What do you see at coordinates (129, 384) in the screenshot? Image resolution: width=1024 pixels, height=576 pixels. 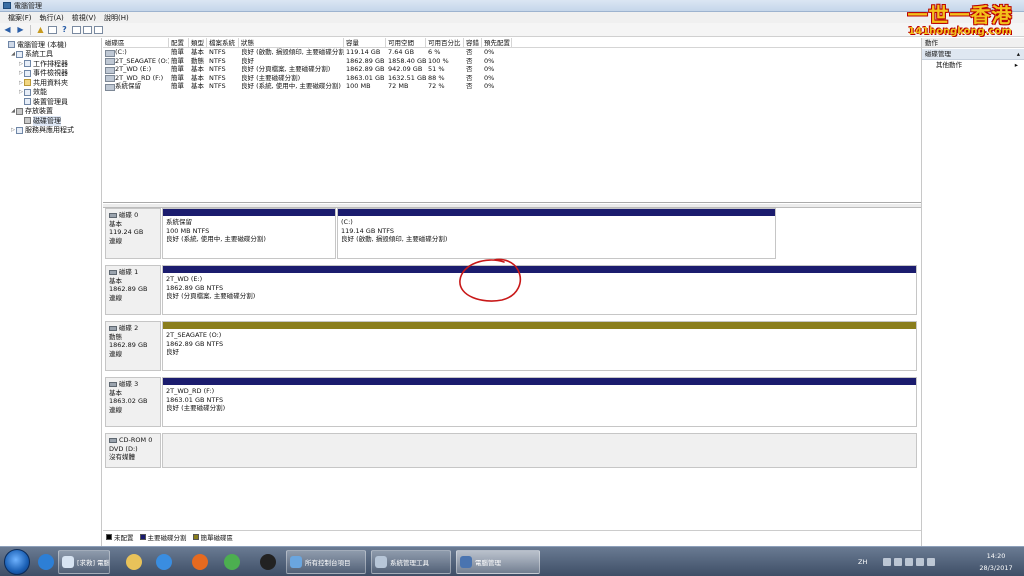 I see `disk-name-label: 磁碟 3` at bounding box center [129, 384].